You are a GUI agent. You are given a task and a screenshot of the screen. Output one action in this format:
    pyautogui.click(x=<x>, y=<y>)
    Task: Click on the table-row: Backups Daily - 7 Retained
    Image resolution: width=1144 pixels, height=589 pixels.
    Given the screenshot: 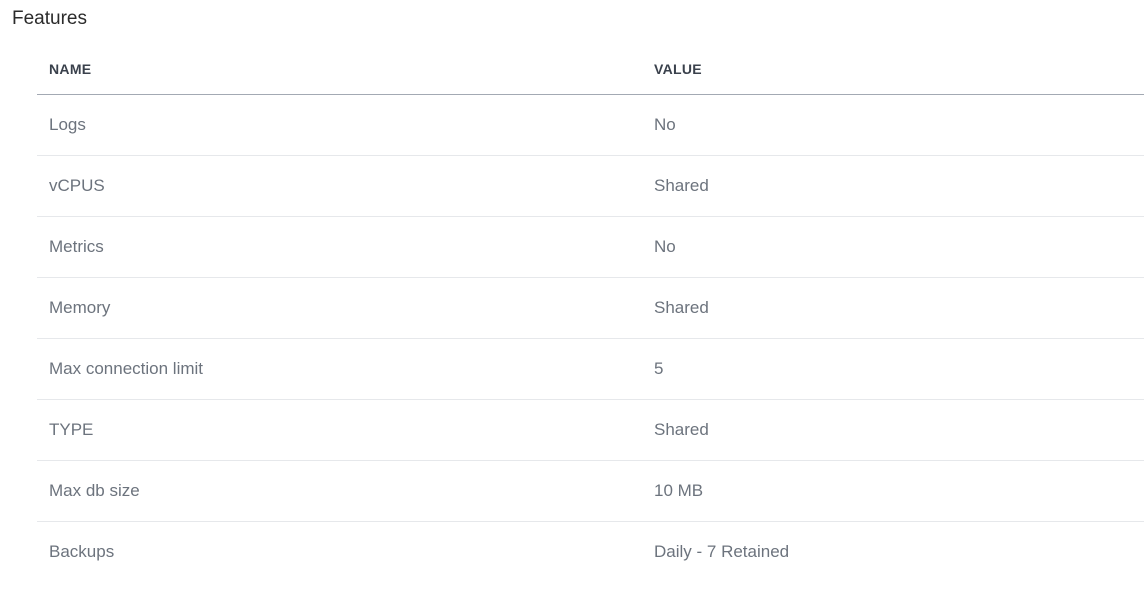 What is the action you would take?
    pyautogui.click(x=590, y=551)
    